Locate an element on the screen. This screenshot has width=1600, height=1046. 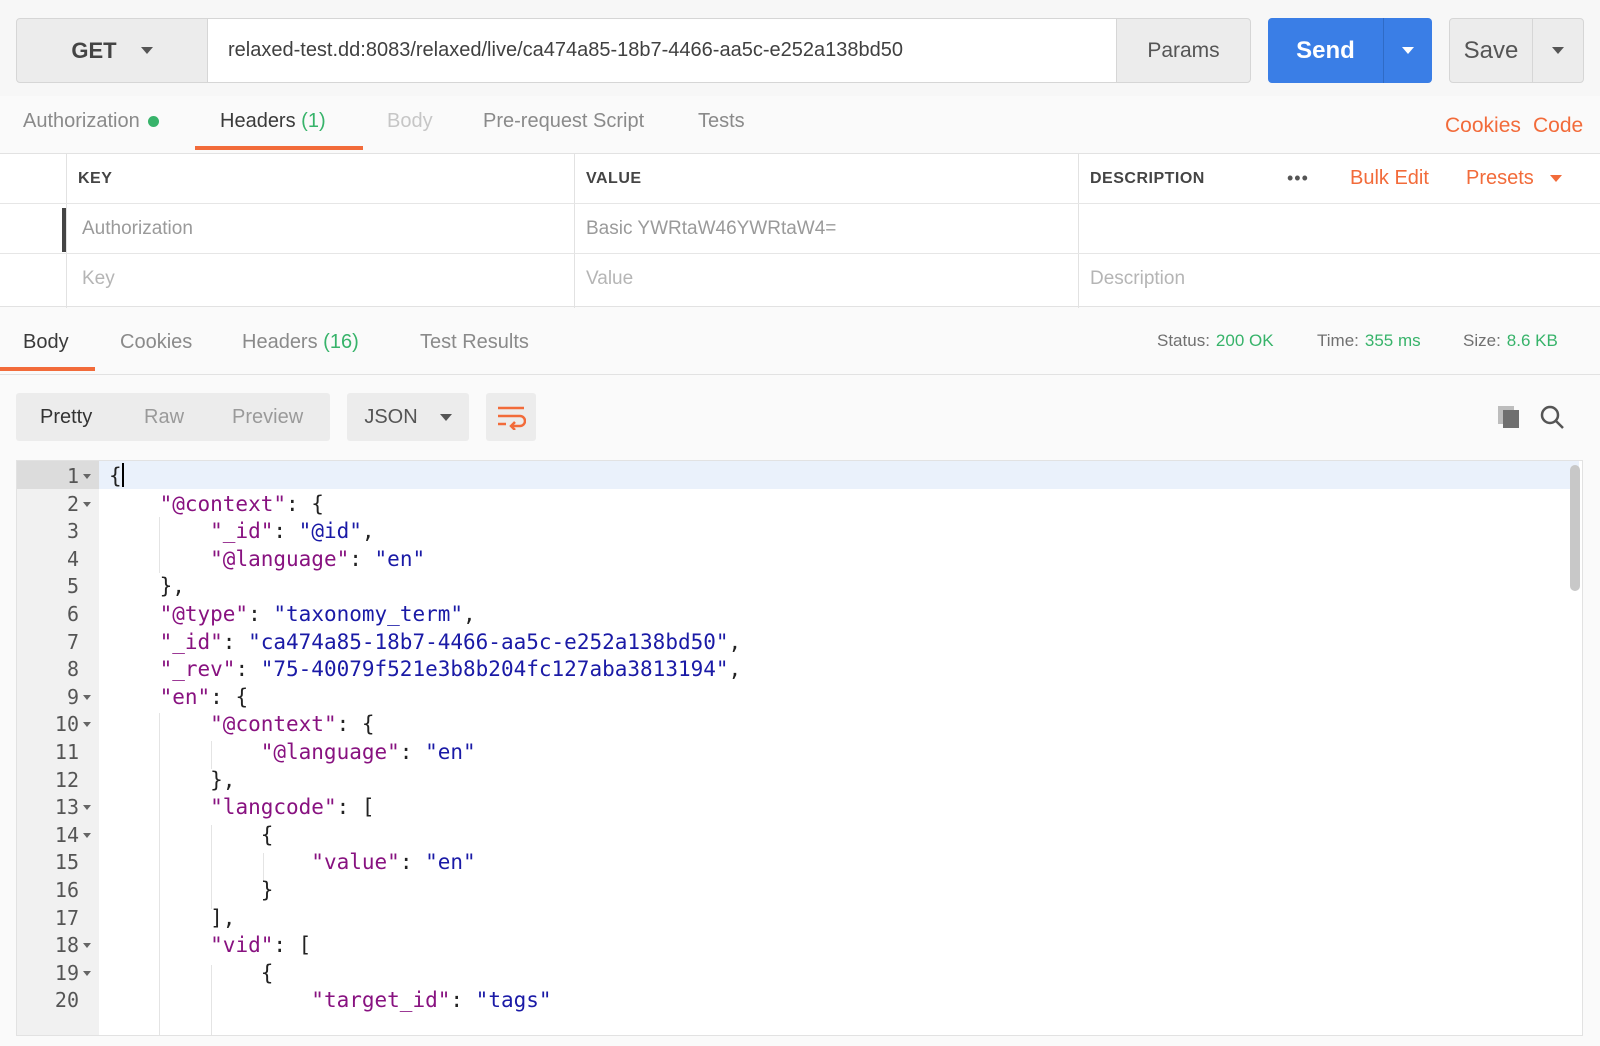
editor-scrollbar is located at coordinates (1575, 528).